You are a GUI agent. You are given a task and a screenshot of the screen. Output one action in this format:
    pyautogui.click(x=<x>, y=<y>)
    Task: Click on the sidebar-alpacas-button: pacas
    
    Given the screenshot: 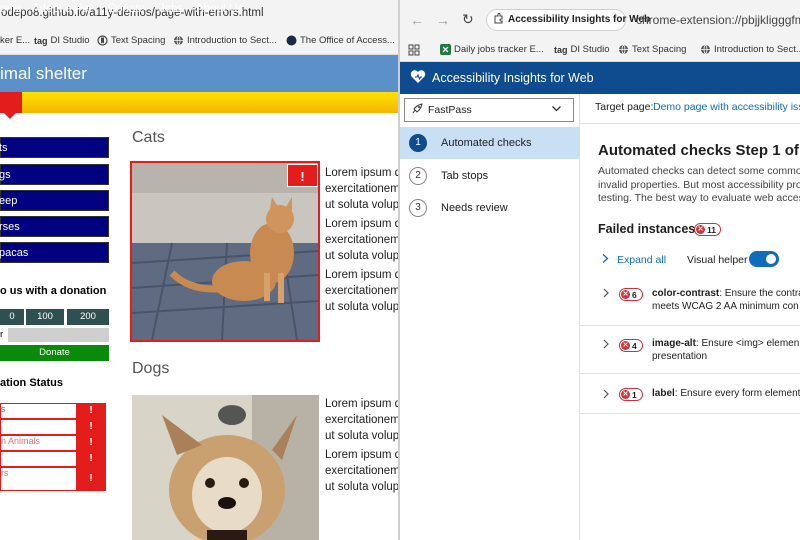 What is the action you would take?
    pyautogui.click(x=54, y=252)
    